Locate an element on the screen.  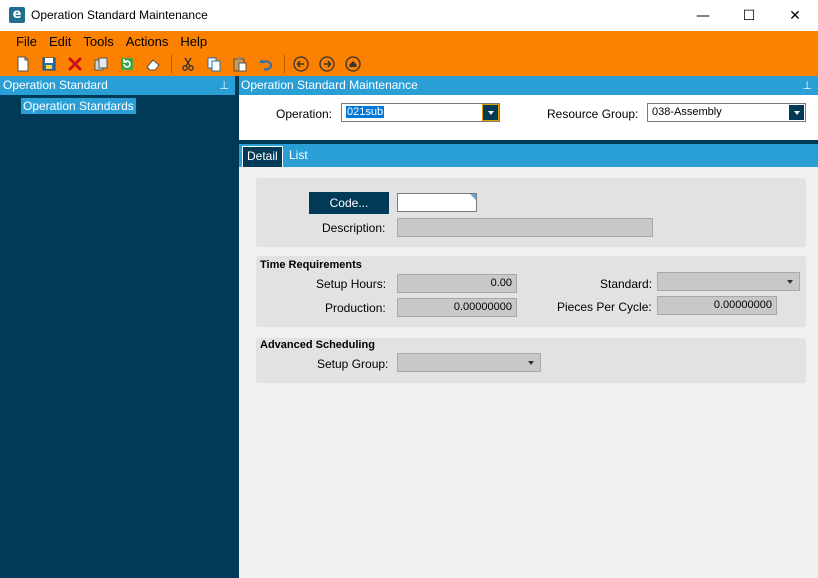
back-button is located at coordinates (301, 64).